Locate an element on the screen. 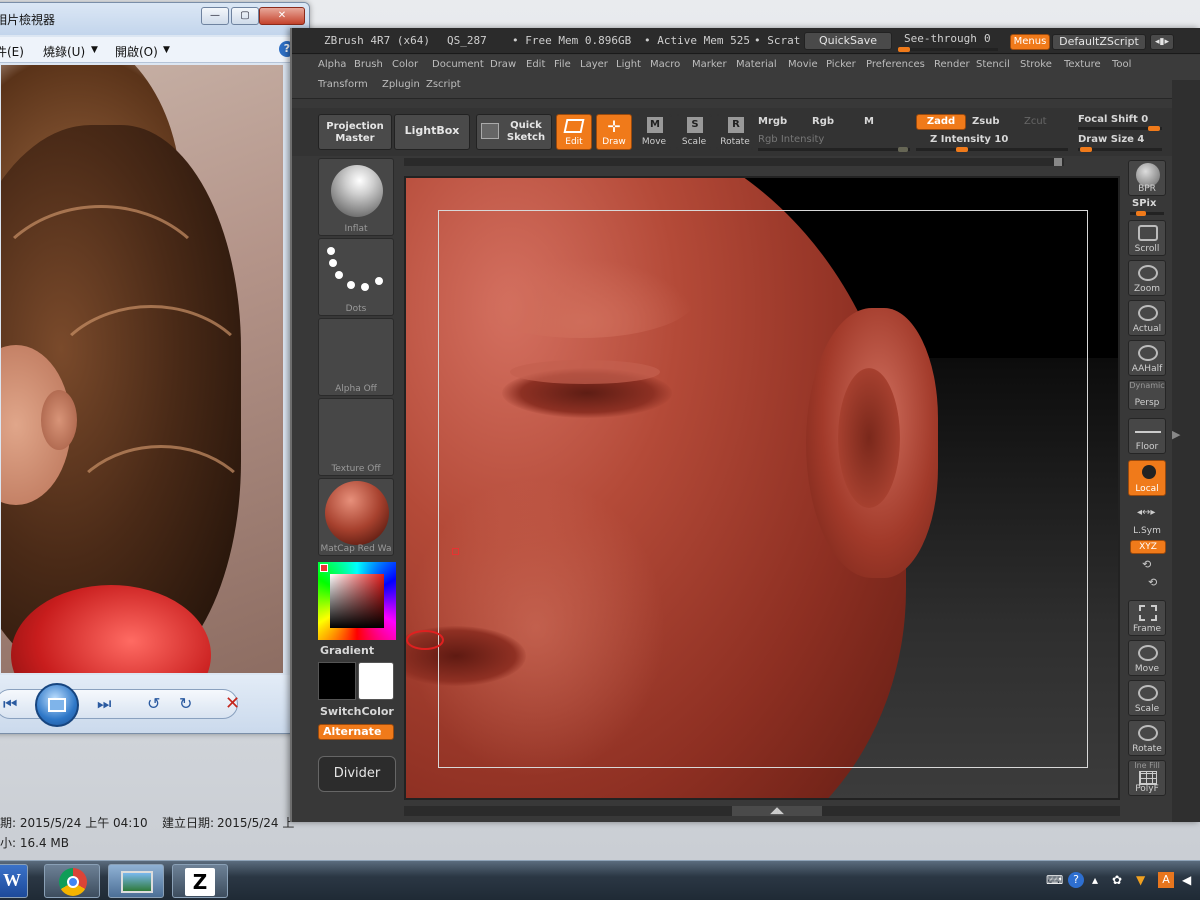 The height and width of the screenshot is (900, 1200). xyz-button: XYZ is located at coordinates (1148, 547).